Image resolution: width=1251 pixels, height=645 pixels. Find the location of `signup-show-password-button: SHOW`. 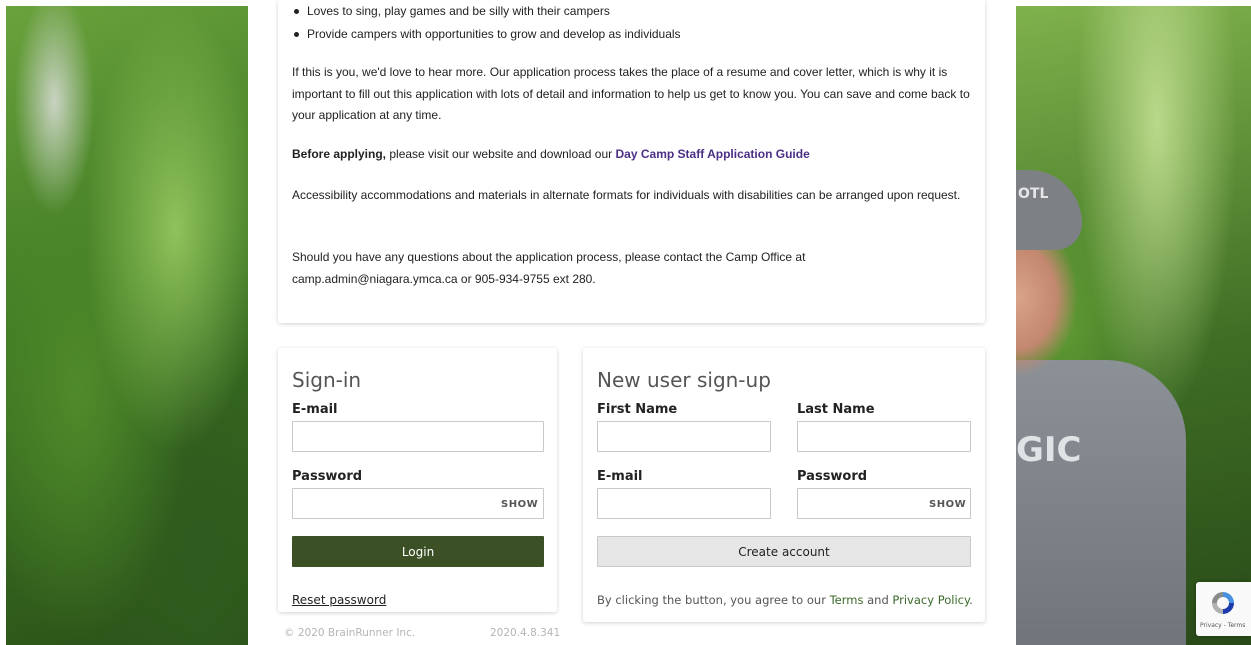

signup-show-password-button: SHOW is located at coordinates (947, 504).